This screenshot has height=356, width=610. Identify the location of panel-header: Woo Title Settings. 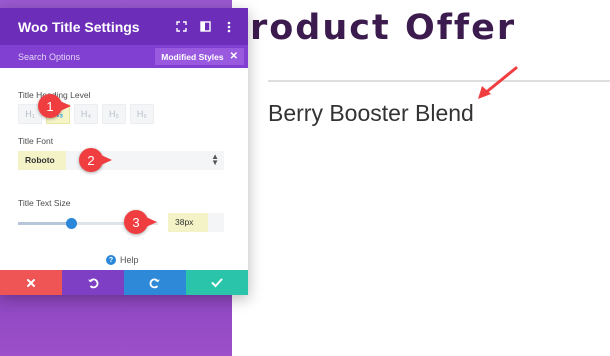
(124, 26).